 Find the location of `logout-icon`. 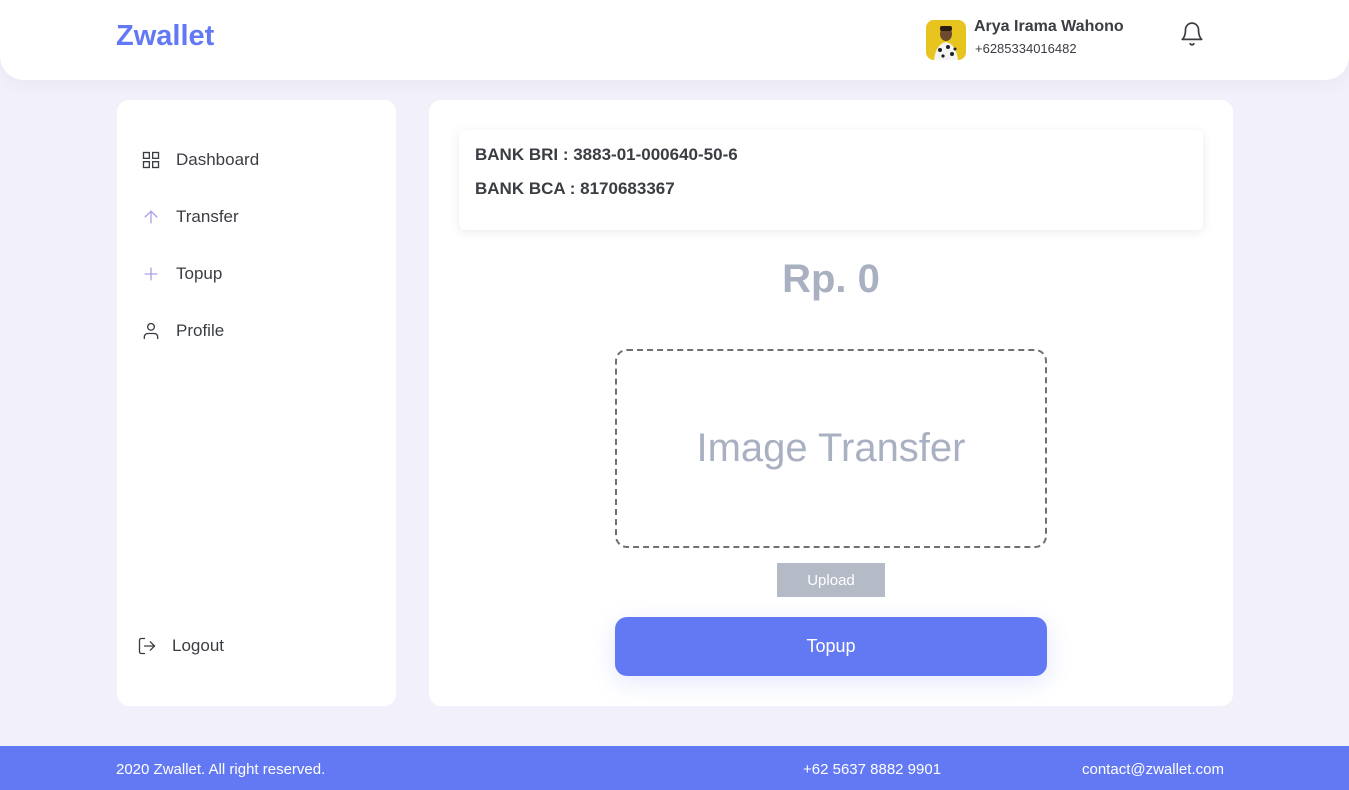

logout-icon is located at coordinates (147, 646).